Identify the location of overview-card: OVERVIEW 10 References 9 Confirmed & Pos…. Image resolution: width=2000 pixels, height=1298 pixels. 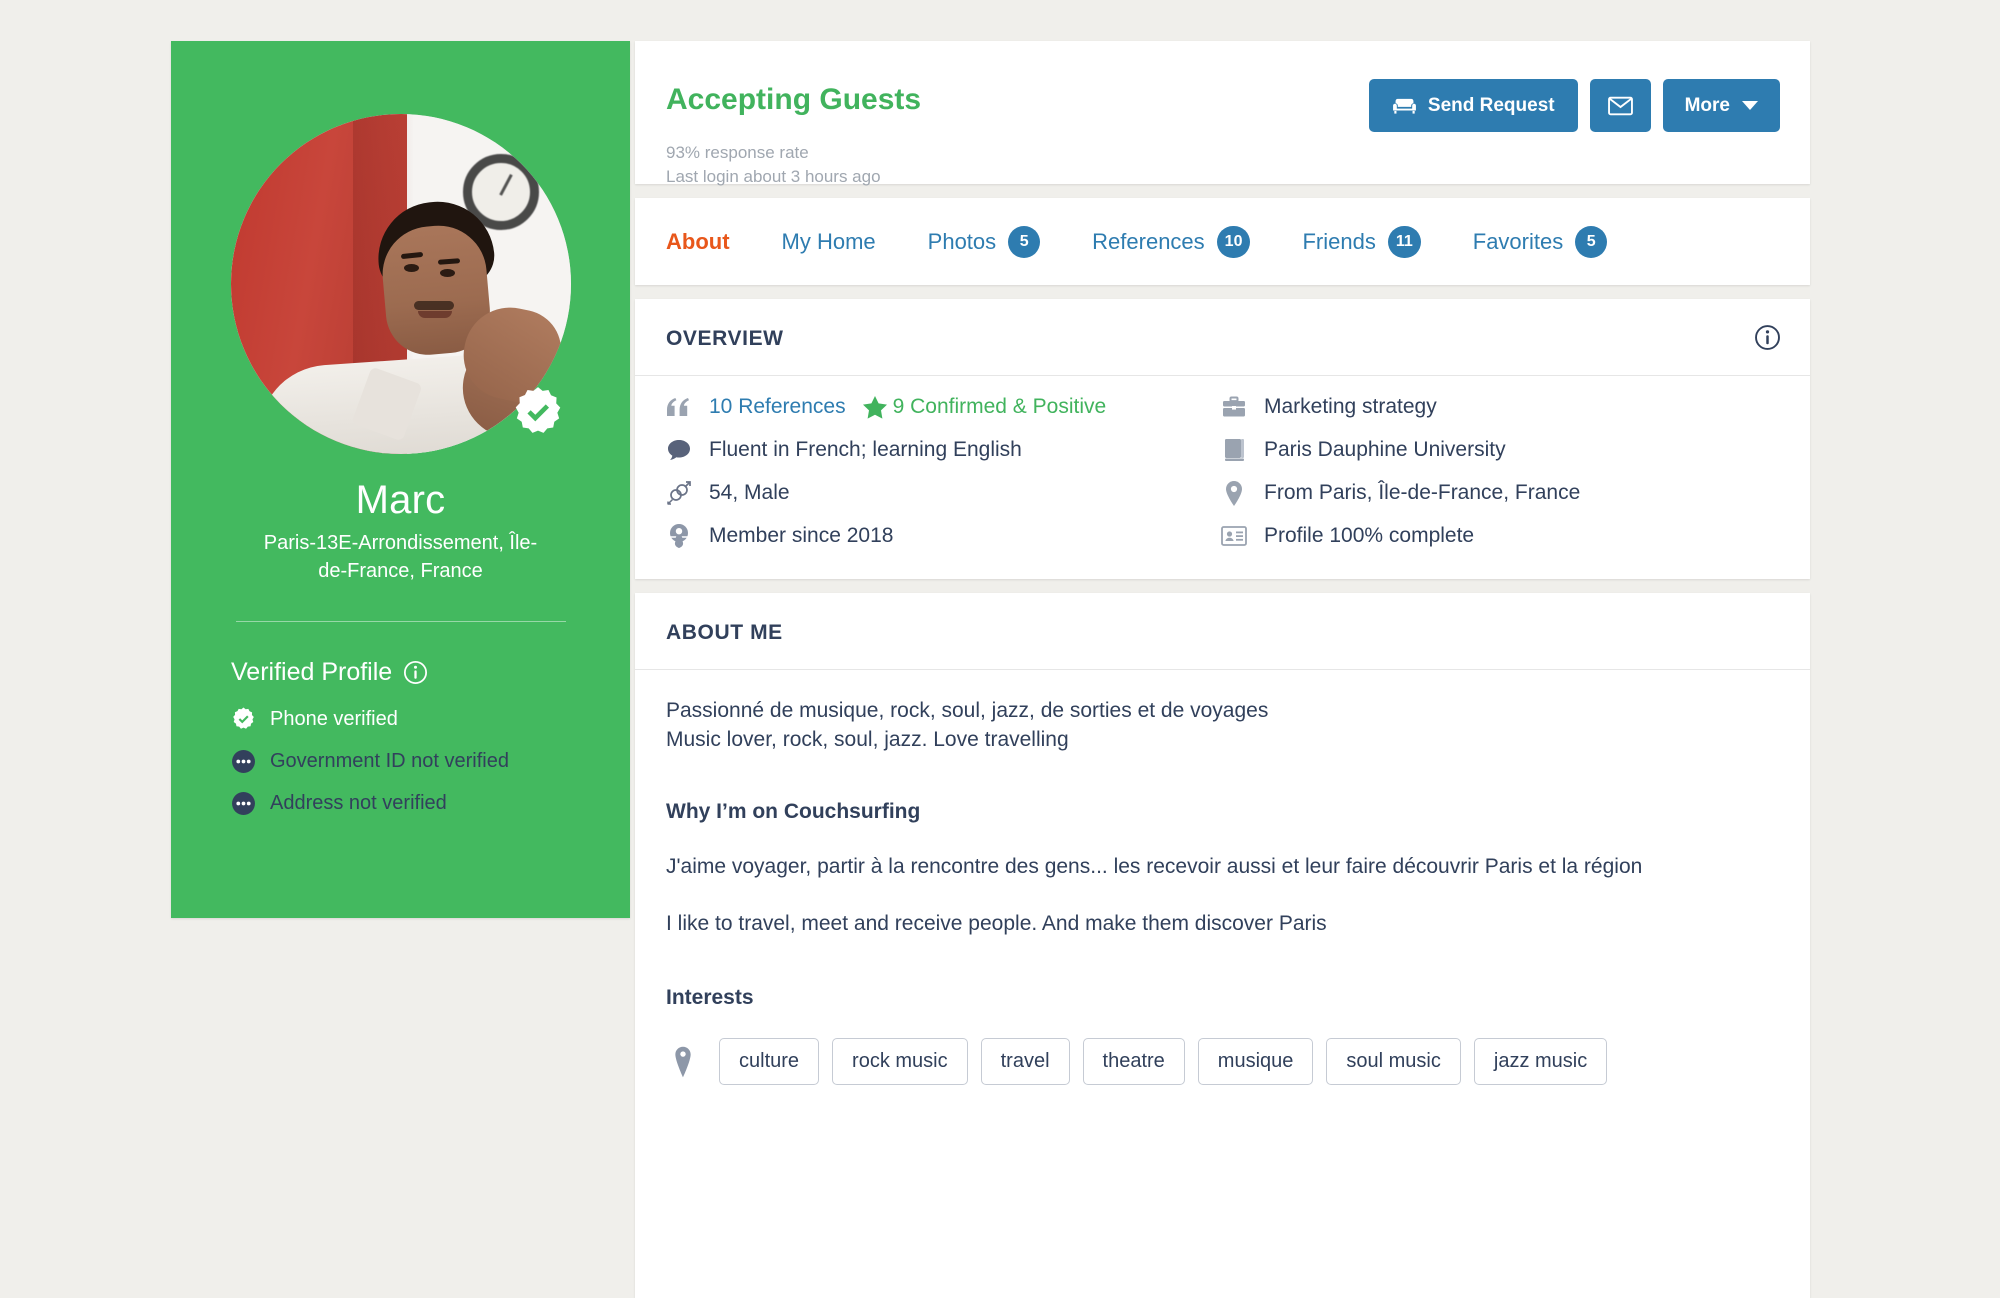
(1222, 439).